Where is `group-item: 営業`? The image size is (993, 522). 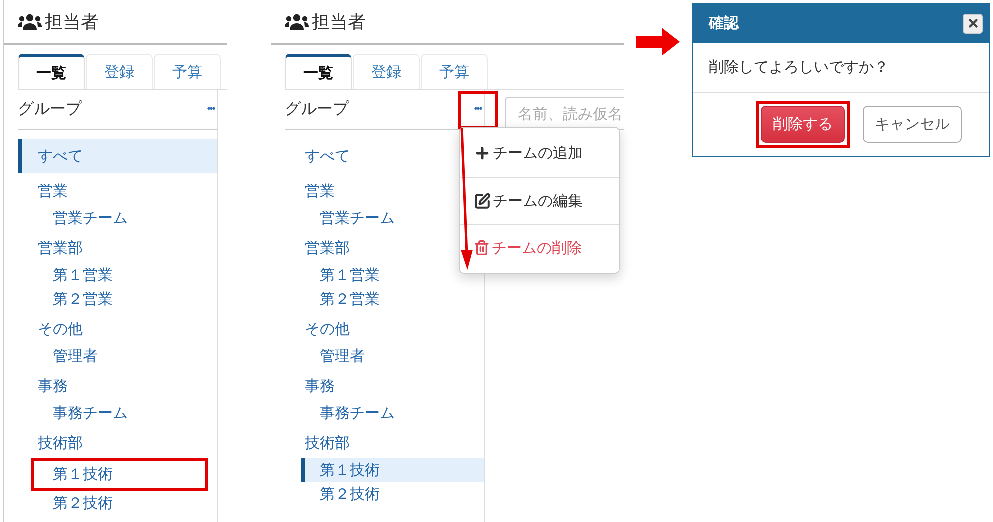 group-item: 営業 is located at coordinates (117, 191).